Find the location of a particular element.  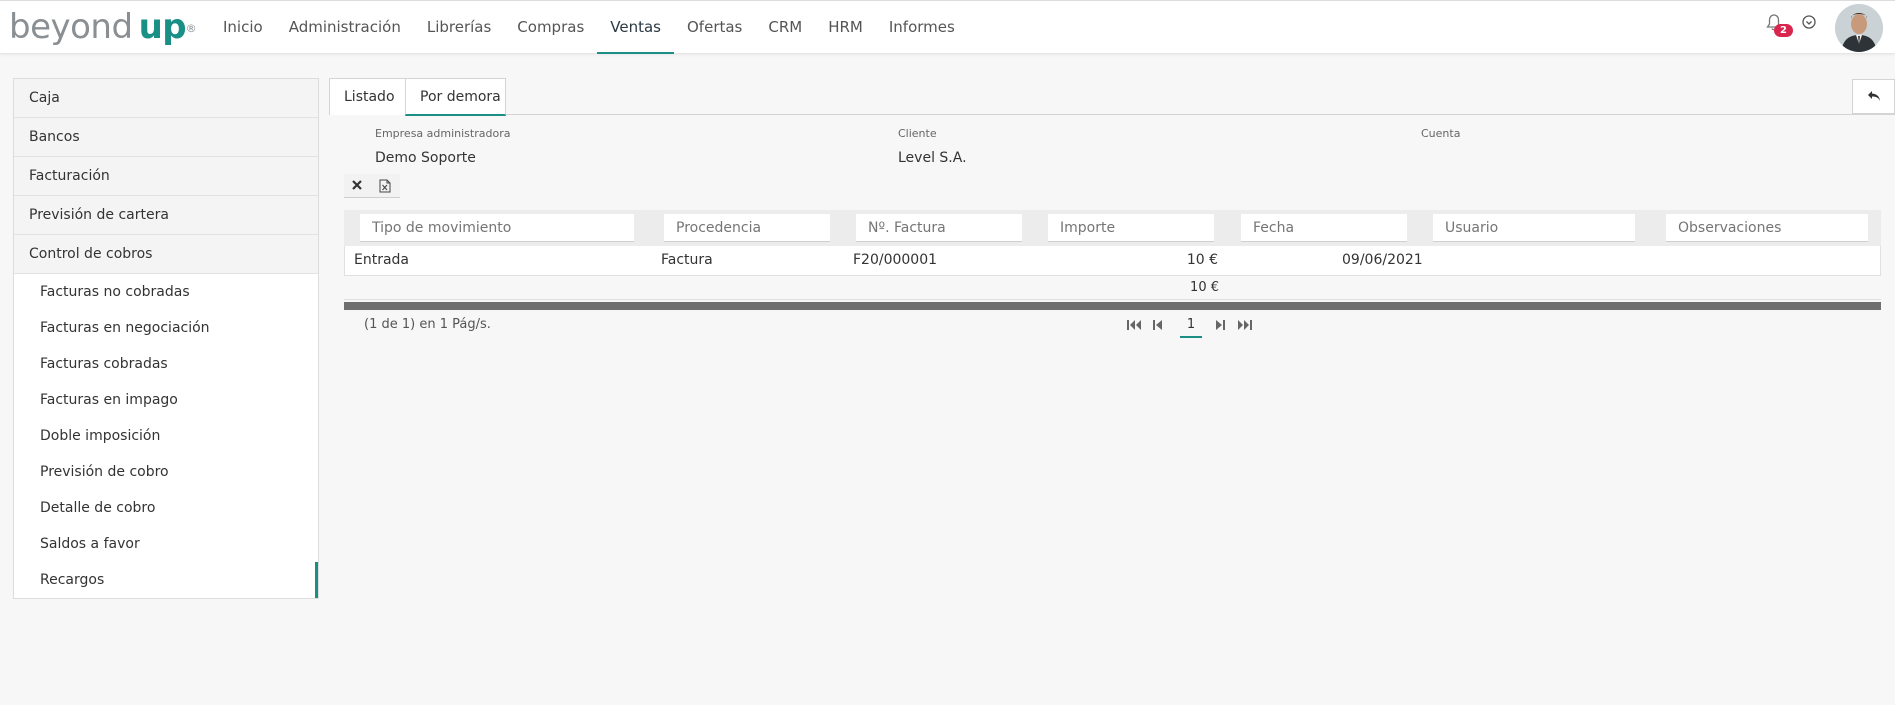

first-page-icon is located at coordinates (1134, 325).